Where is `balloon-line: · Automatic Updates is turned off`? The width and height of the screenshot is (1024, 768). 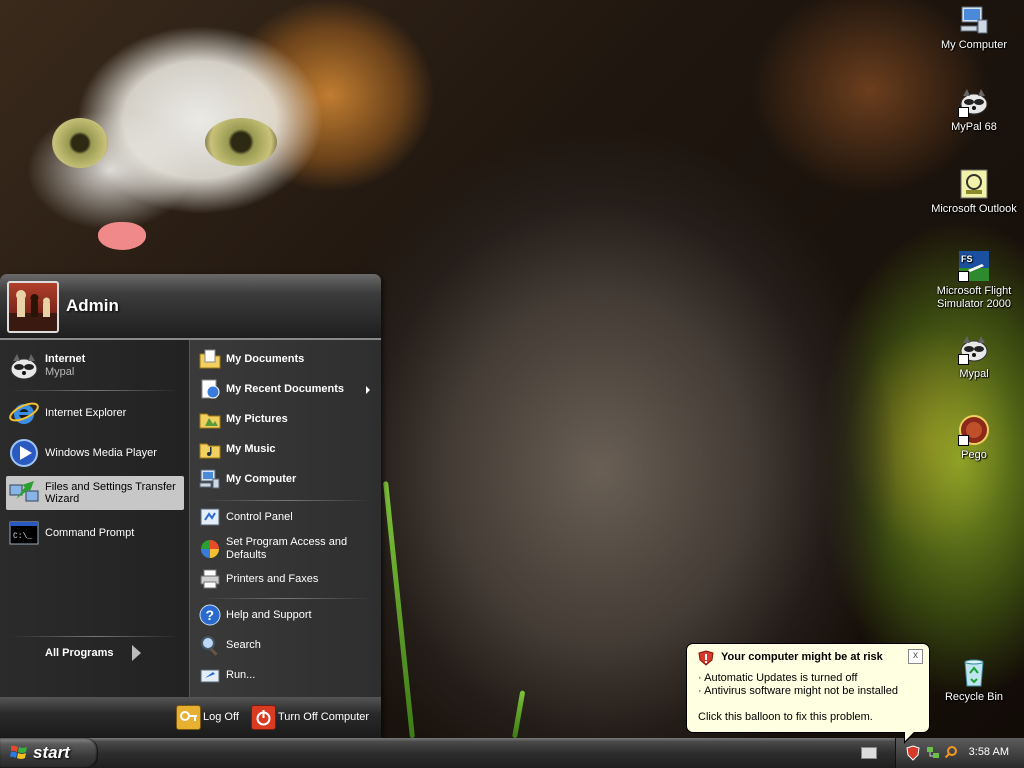 balloon-line: · Automatic Updates is turned off is located at coordinates (778, 678).